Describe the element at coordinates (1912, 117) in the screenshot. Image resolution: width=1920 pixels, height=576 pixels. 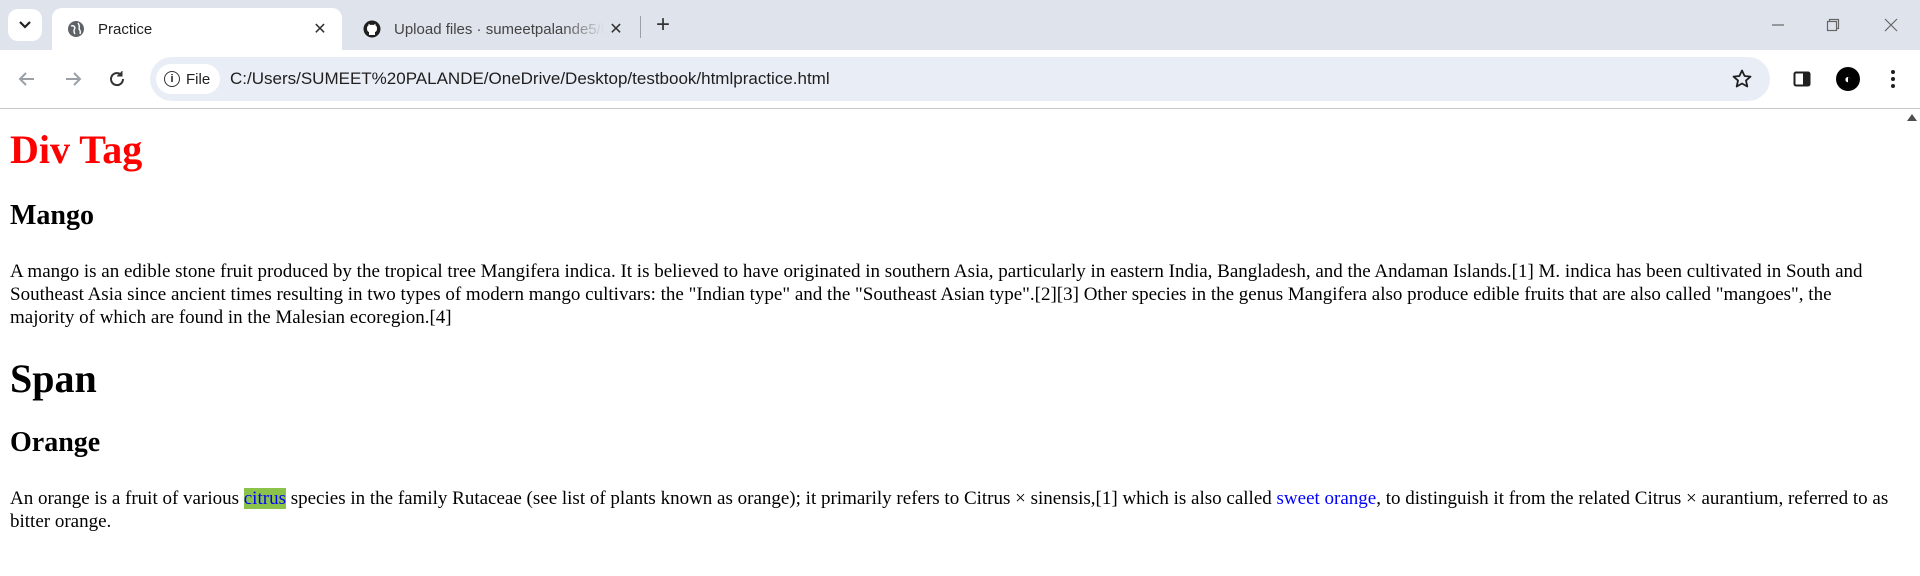
I see `scroll-up-arrow-icon` at that location.